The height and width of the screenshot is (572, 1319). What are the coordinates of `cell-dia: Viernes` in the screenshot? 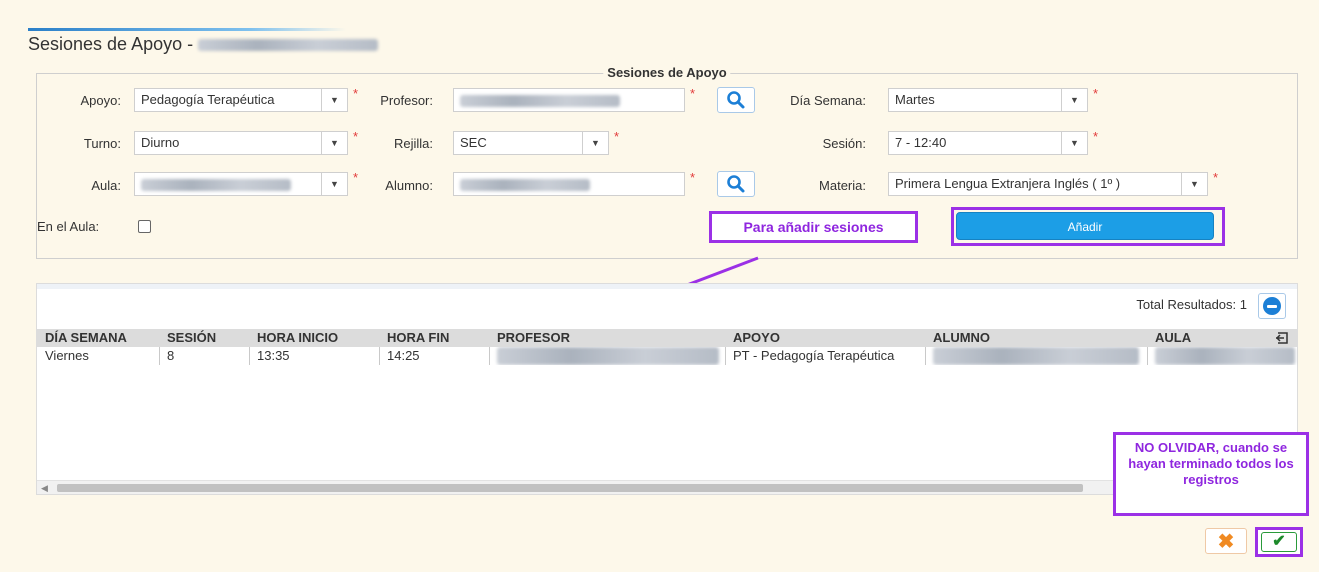 It's located at (67, 355).